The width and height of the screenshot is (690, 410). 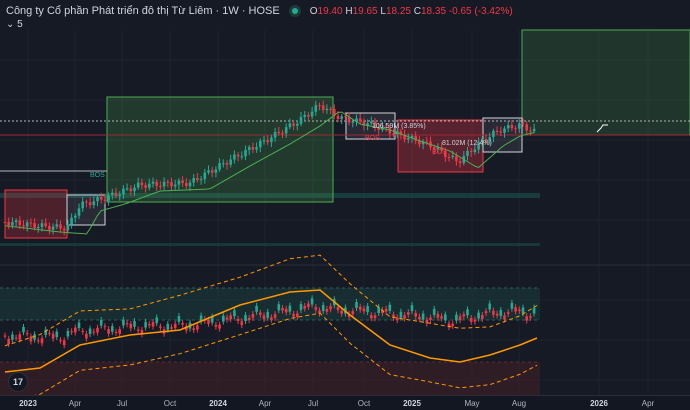 What do you see at coordinates (20, 24) in the screenshot?
I see `indicator-count: 5` at bounding box center [20, 24].